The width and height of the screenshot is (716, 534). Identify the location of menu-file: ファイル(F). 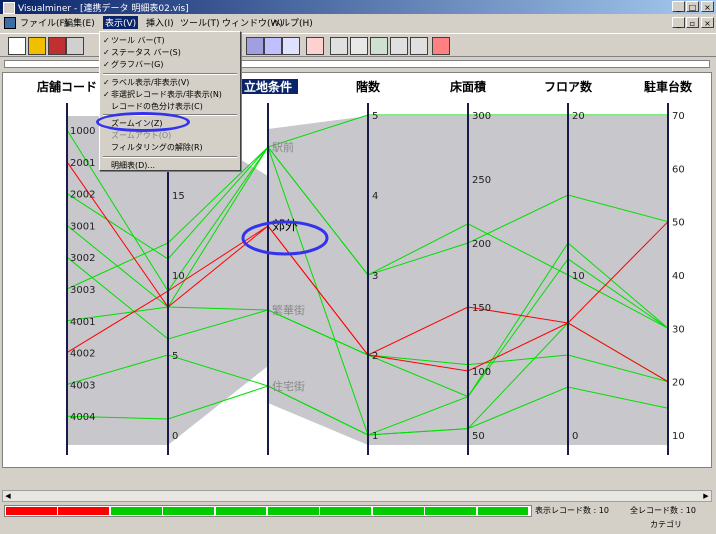
(44, 22).